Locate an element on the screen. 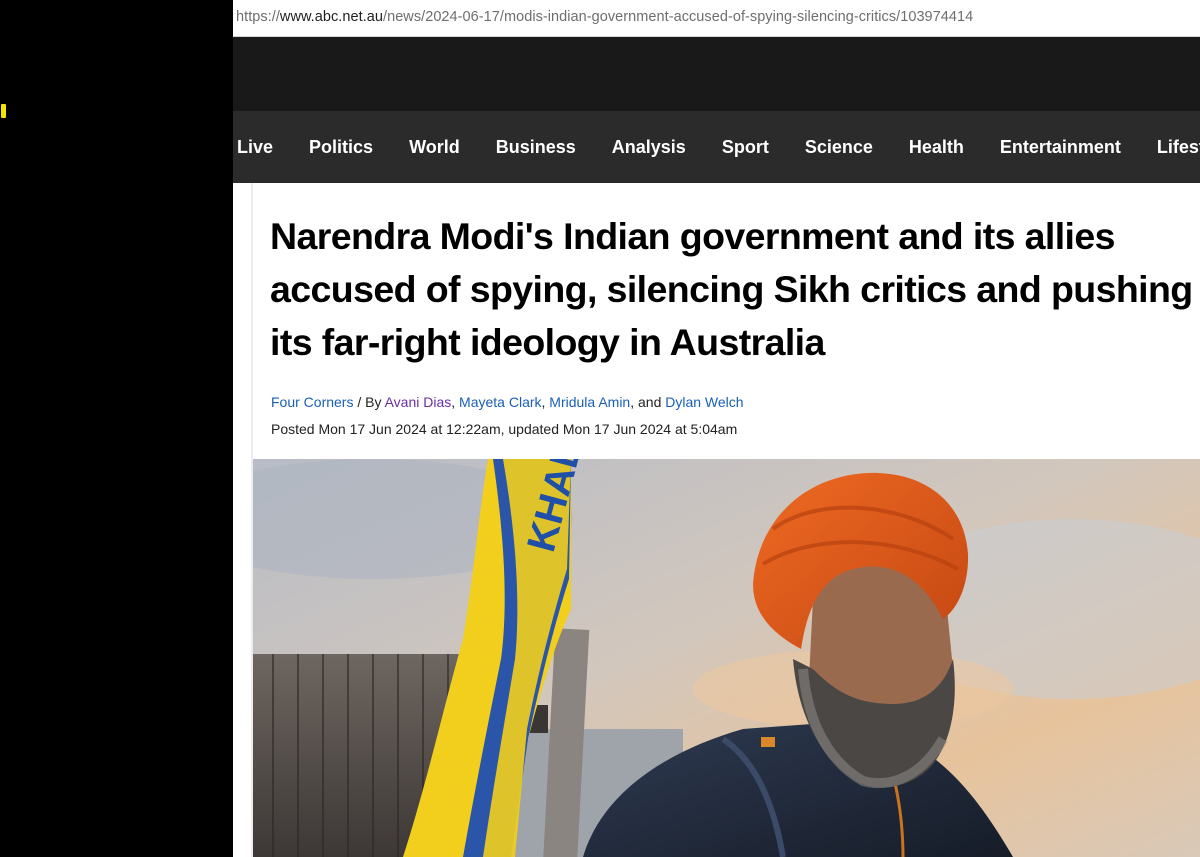 The width and height of the screenshot is (1200, 857). site-header is located at coordinates (716, 74).